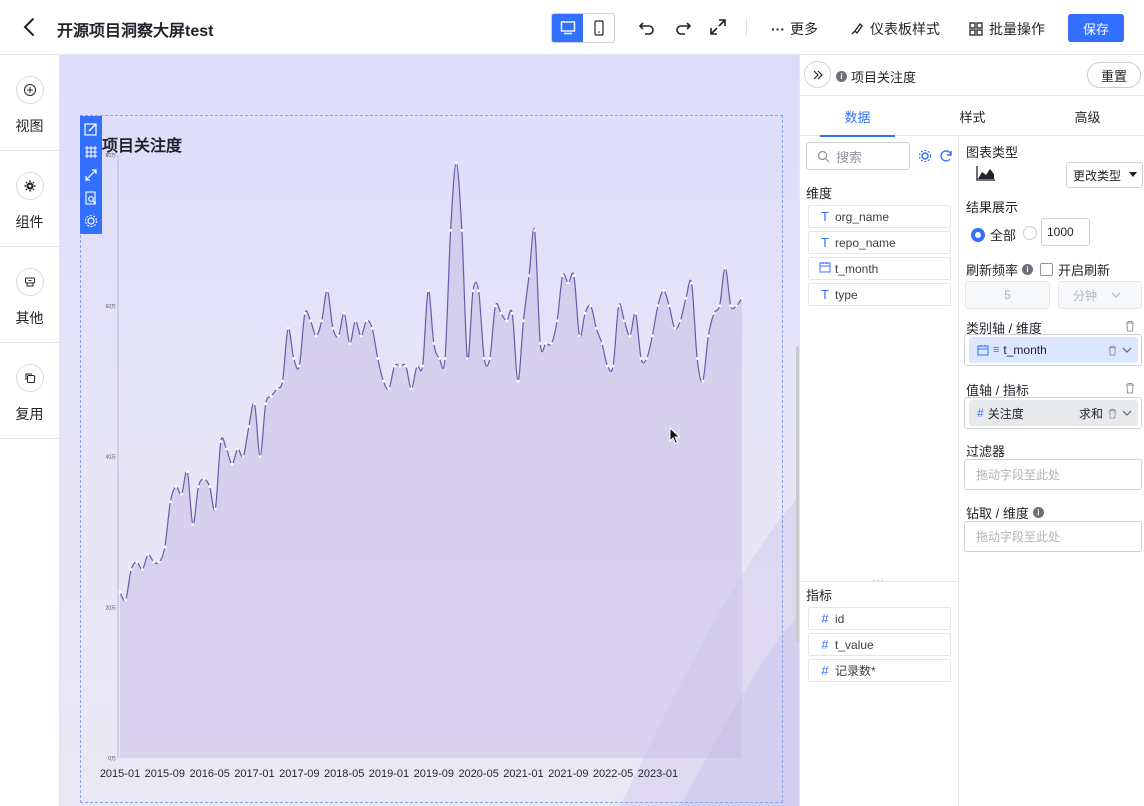  Describe the element at coordinates (29, 199) in the screenshot. I see `rail-item-component: 组件` at that location.